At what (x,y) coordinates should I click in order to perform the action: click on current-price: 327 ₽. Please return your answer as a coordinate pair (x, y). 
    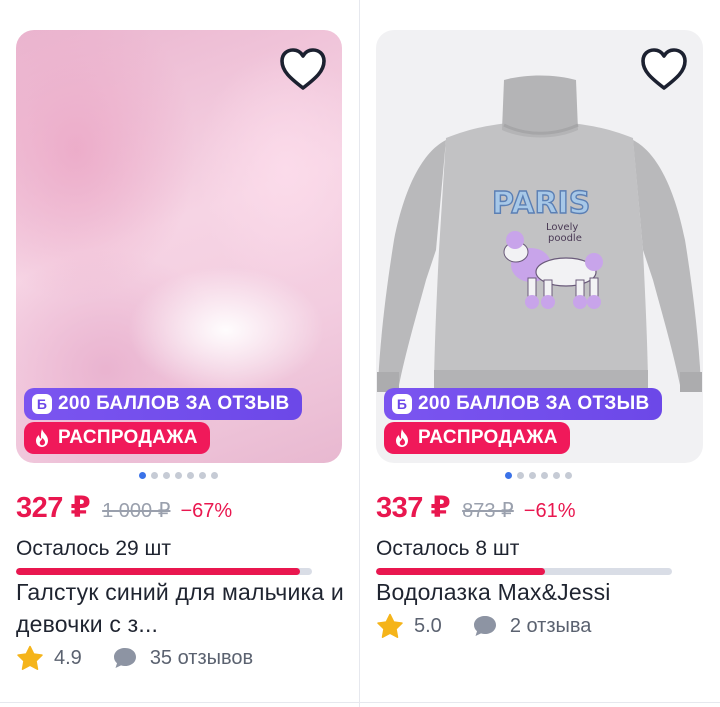
    Looking at the image, I should click on (53, 508).